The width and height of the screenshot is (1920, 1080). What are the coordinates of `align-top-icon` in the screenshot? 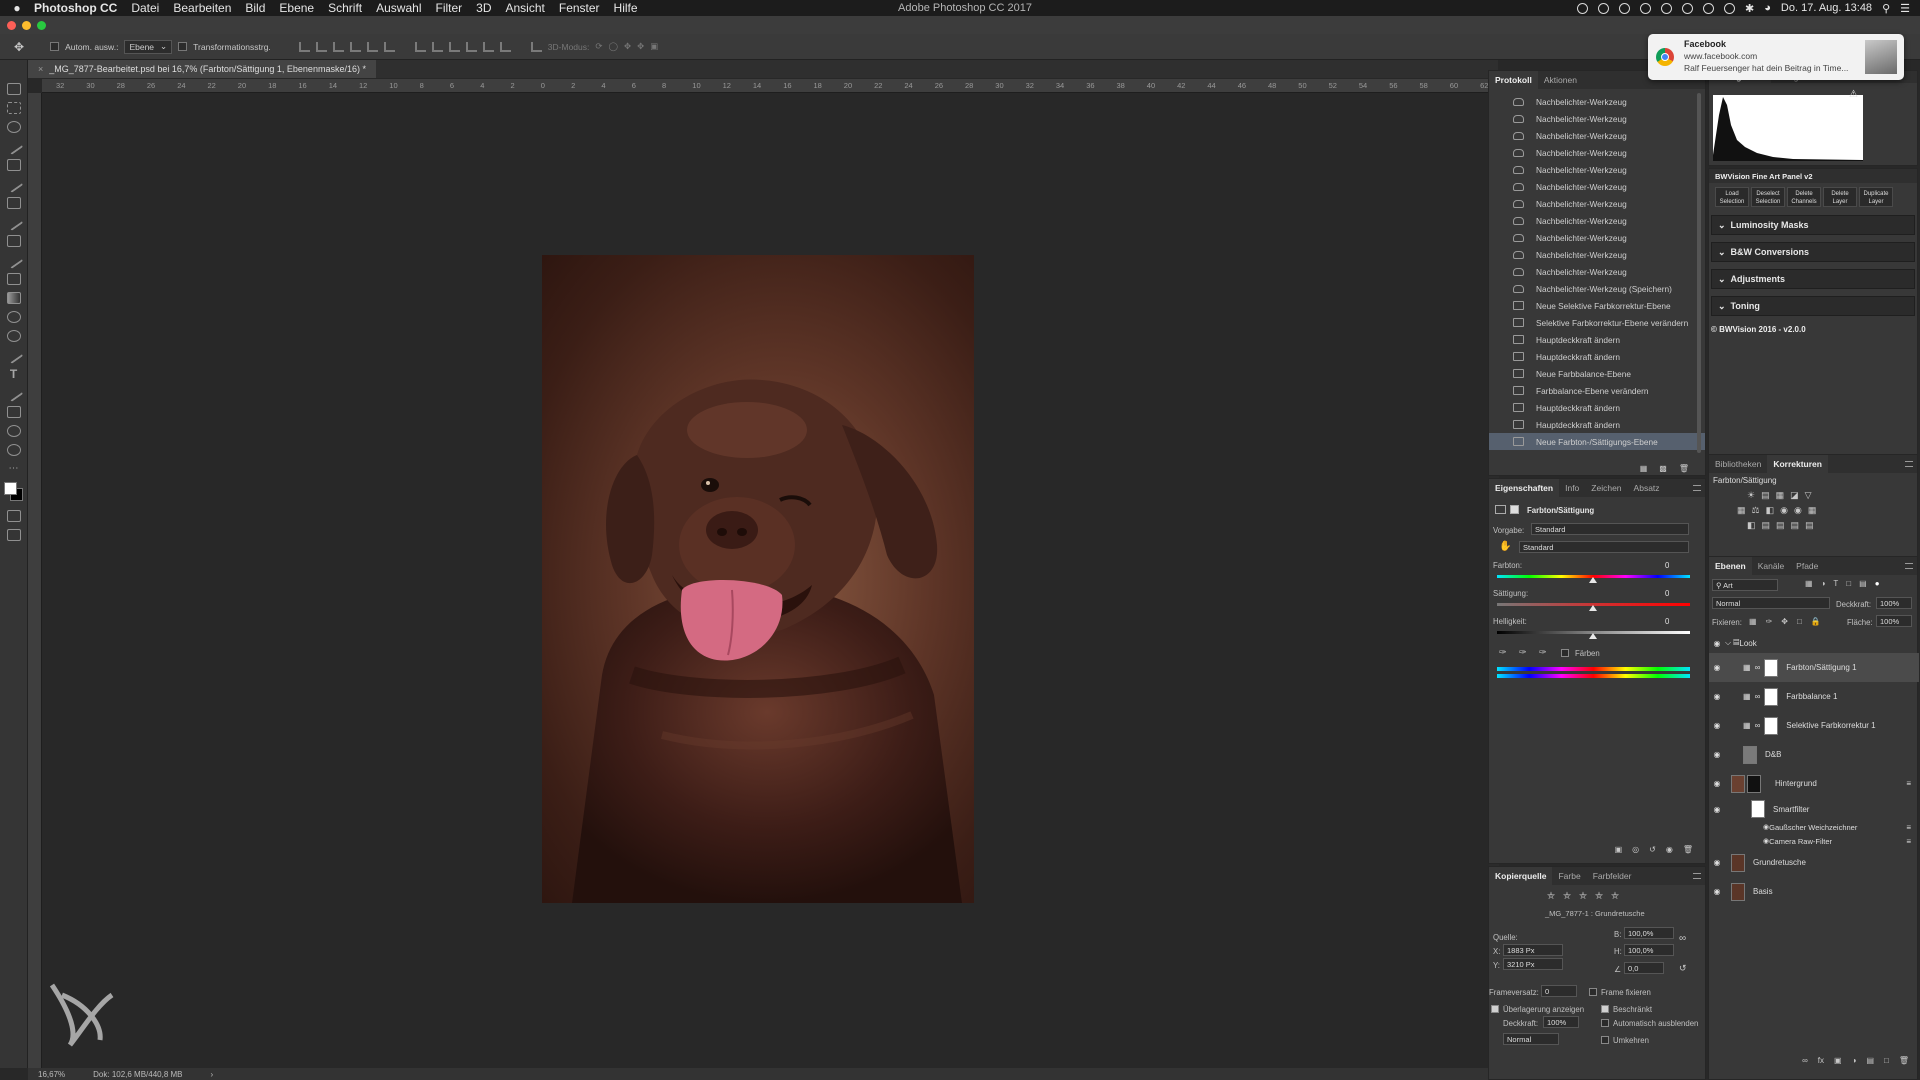 It's located at (304, 46).